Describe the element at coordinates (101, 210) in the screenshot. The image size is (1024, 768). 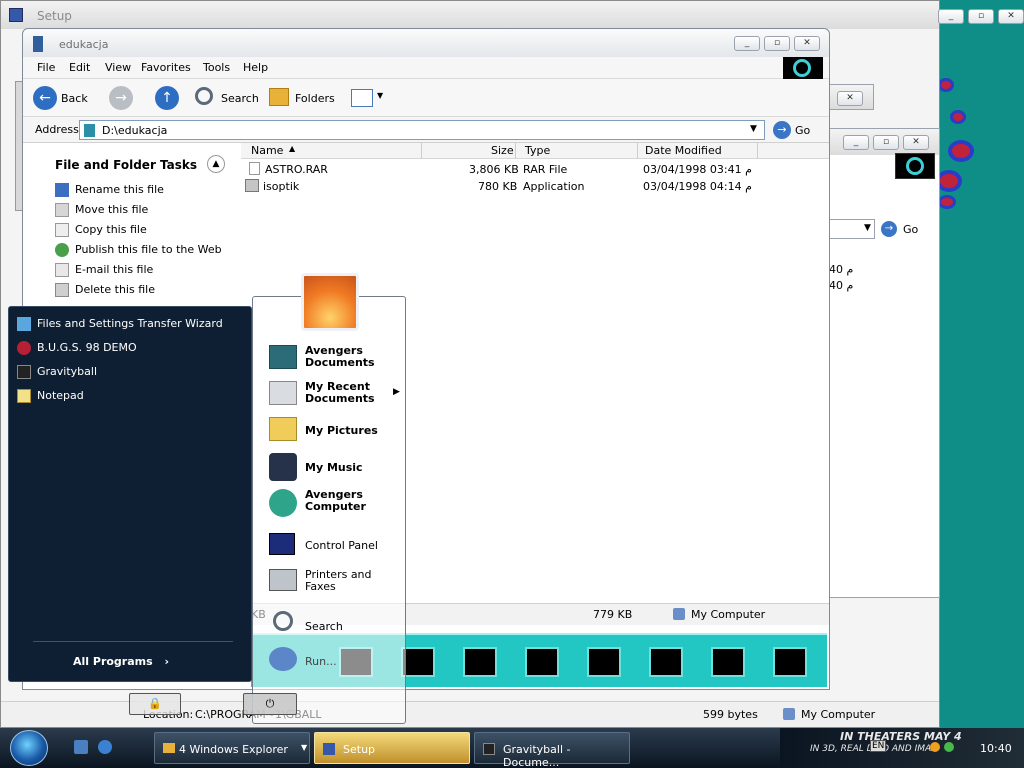
I see `task-move: Move this file` at that location.